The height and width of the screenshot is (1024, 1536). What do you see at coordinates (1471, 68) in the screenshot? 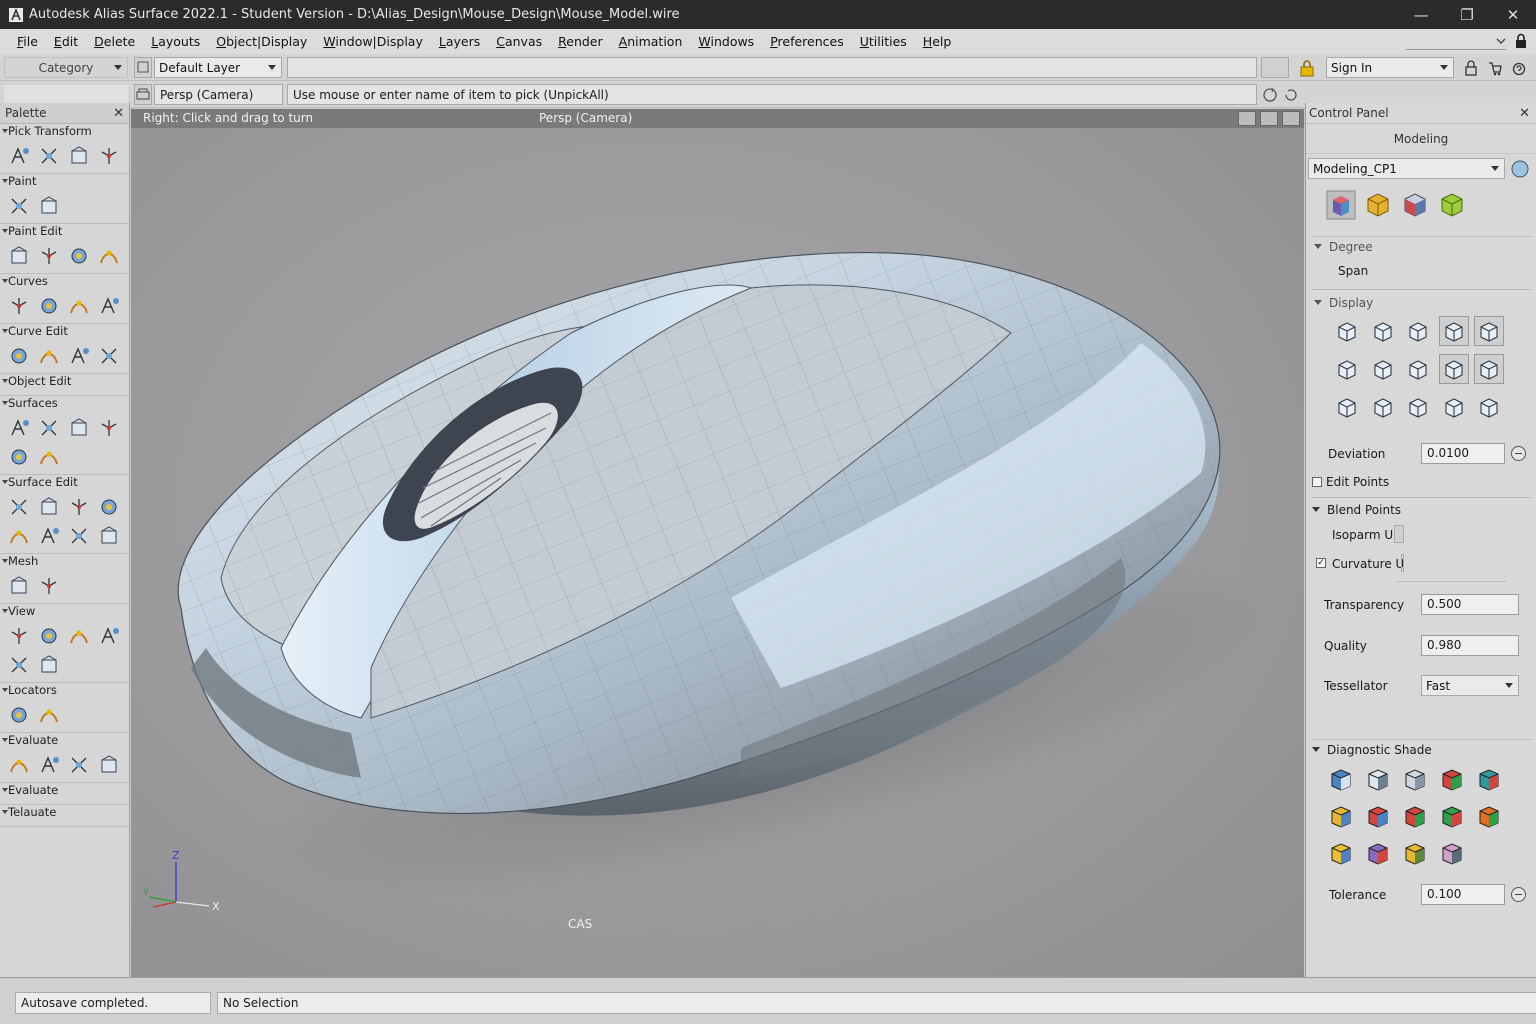
I see `user-lock-icon` at bounding box center [1471, 68].